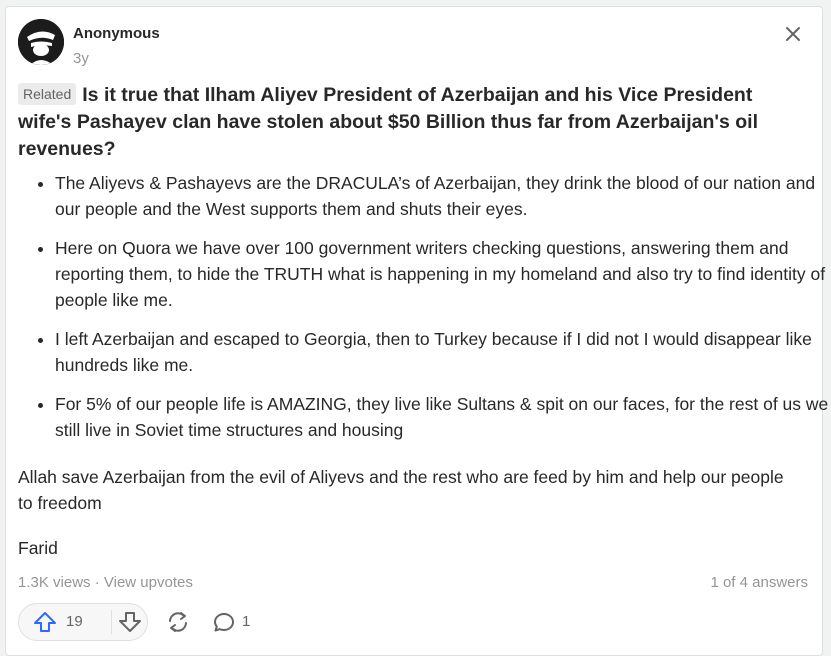  I want to click on vote-control: 19, so click(83, 622).